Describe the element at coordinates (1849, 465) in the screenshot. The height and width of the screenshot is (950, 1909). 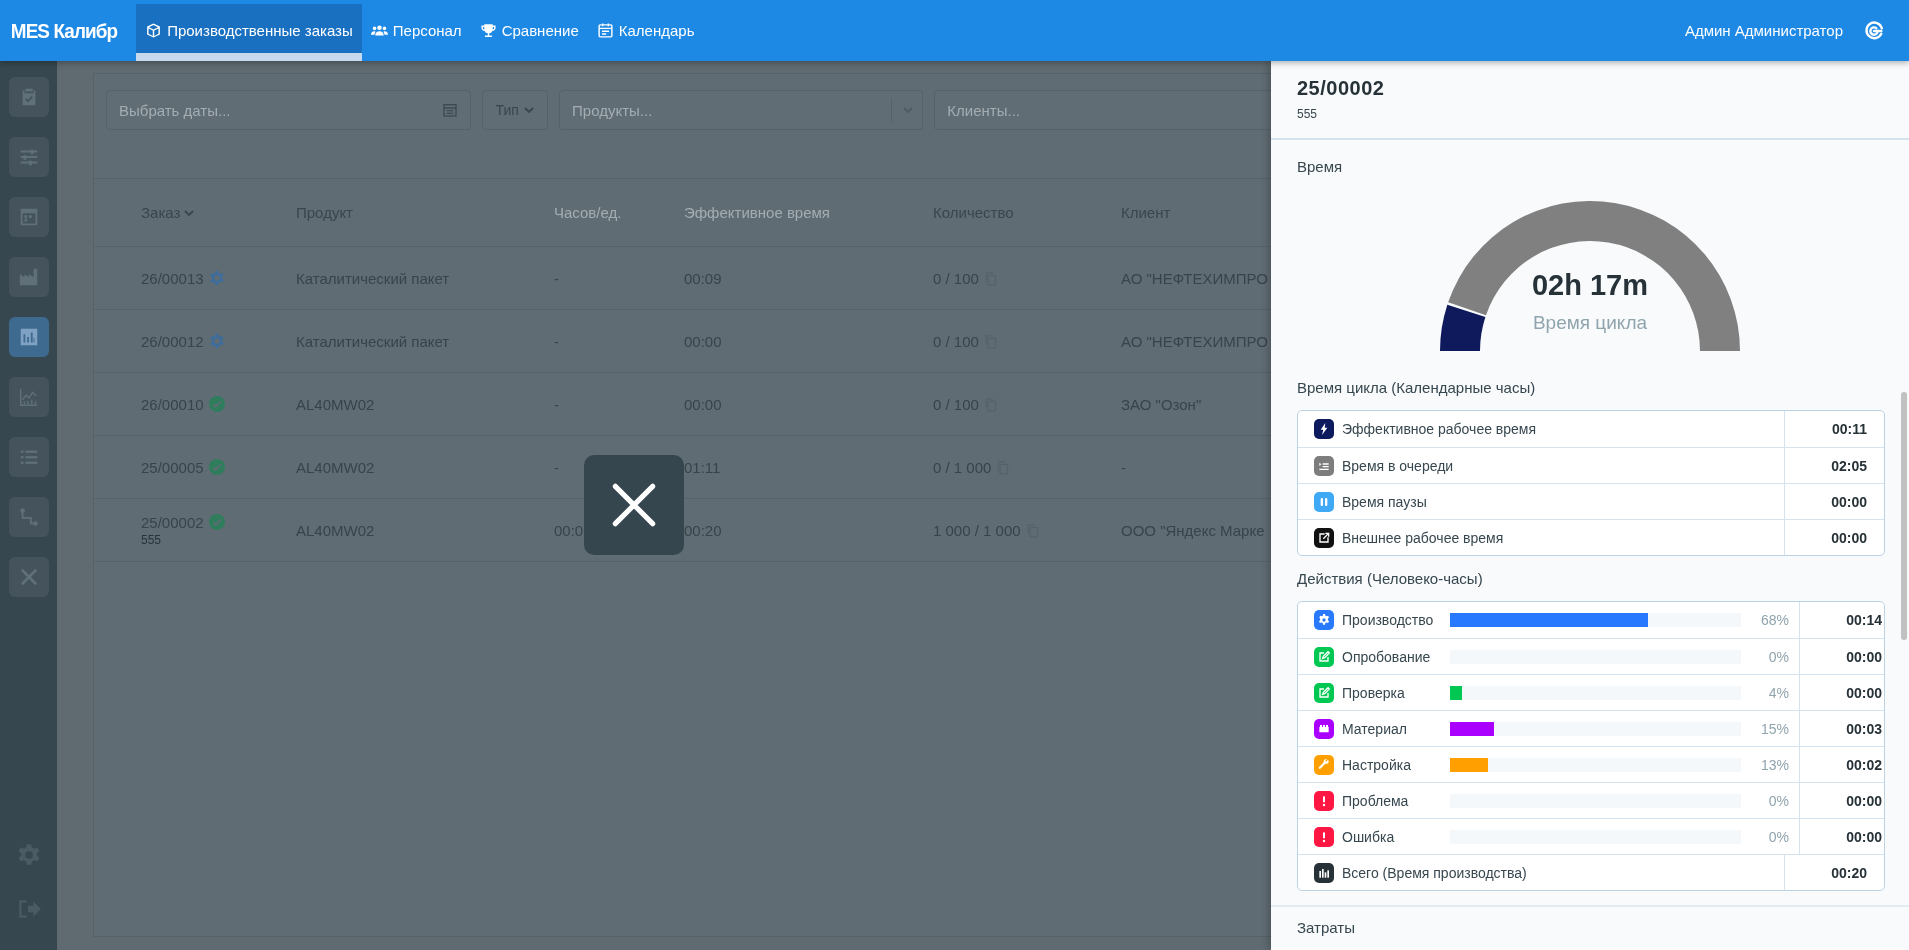
I see `row-value: 02:05` at that location.